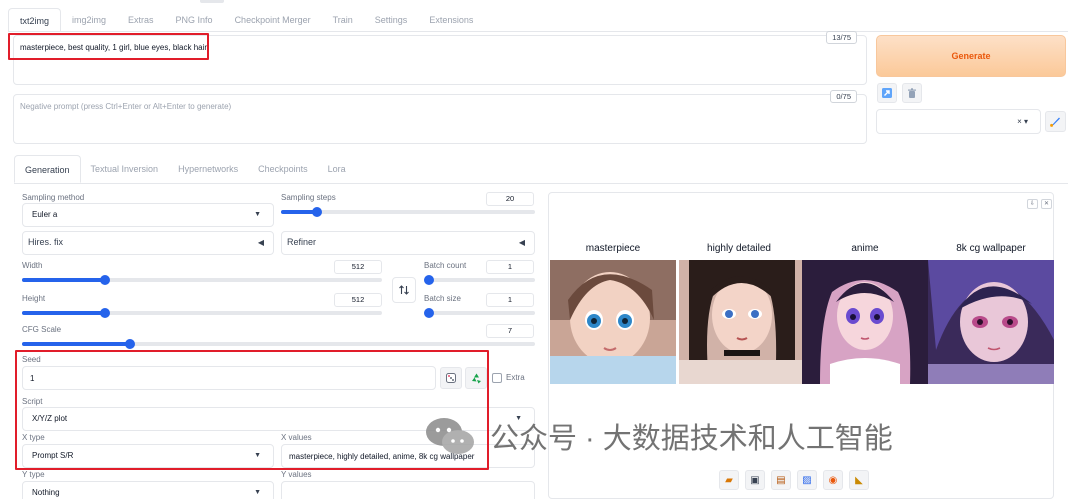  Describe the element at coordinates (252, 410) in the screenshot. I see `annotation-highlight-script` at that location.